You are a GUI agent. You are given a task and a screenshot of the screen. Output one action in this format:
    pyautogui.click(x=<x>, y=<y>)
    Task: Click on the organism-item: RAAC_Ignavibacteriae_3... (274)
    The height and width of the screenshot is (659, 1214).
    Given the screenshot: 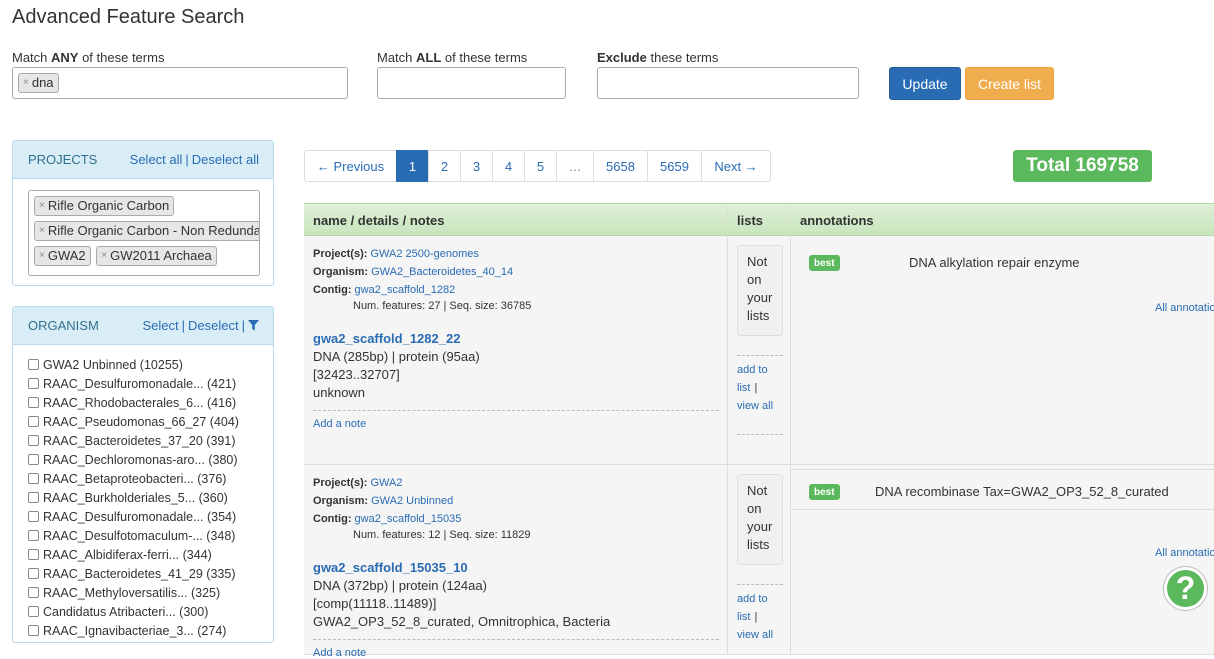 What is the action you would take?
    pyautogui.click(x=148, y=630)
    